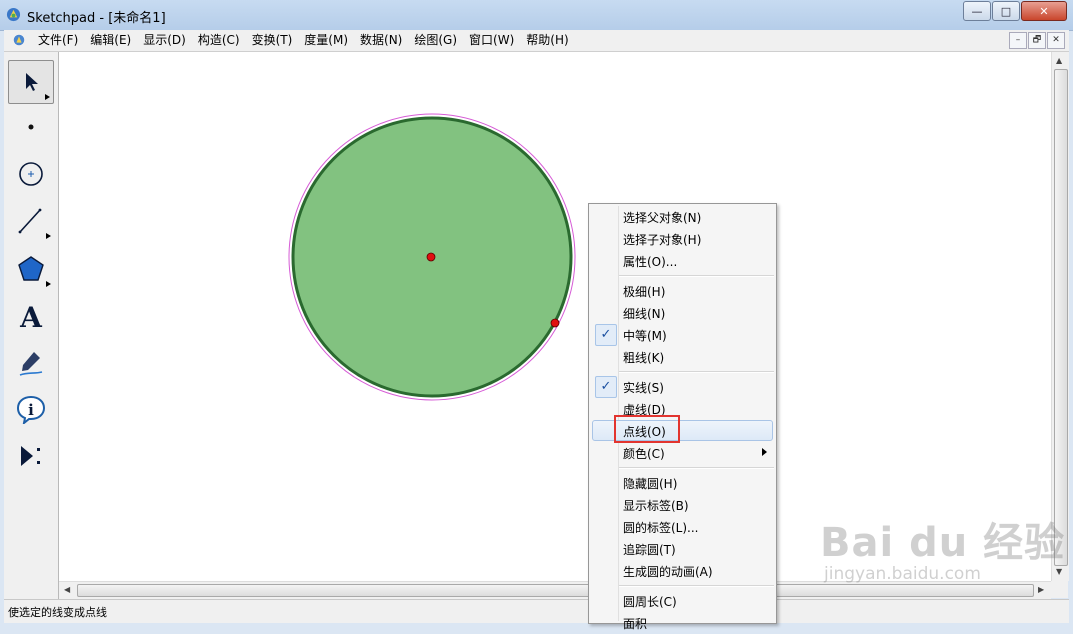 The image size is (1073, 634). What do you see at coordinates (682, 291) in the screenshot?
I see `context-menu-item: 极细(H)` at bounding box center [682, 291].